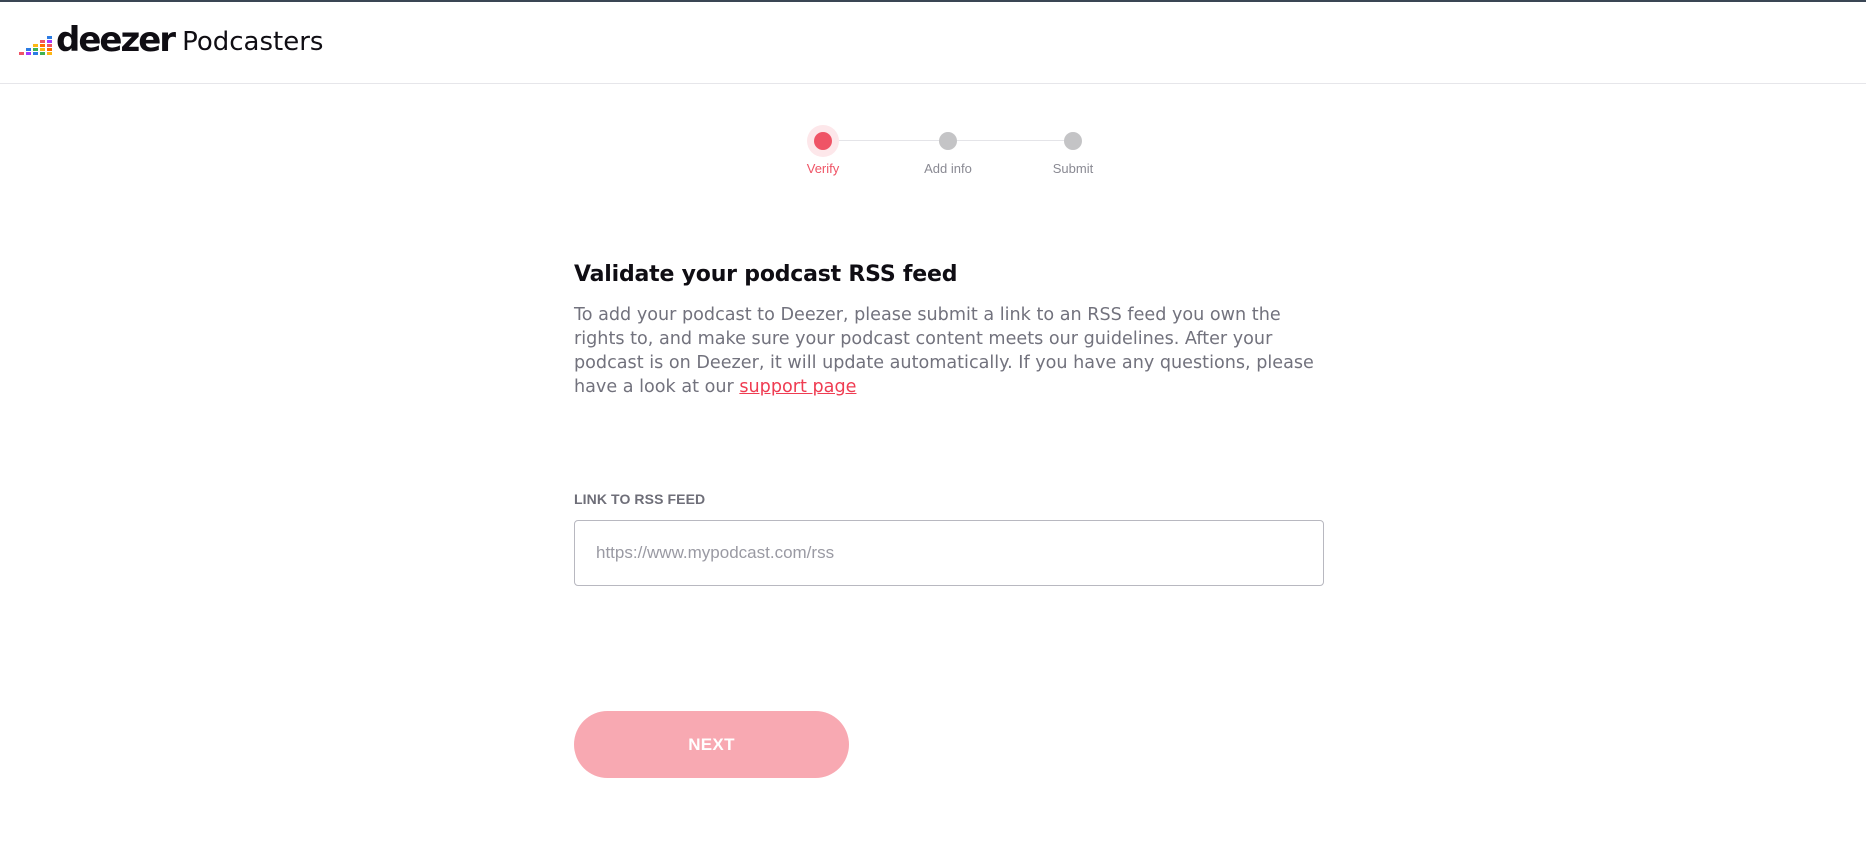 The width and height of the screenshot is (1866, 856). Describe the element at coordinates (823, 168) in the screenshot. I see `step-label: Verify` at that location.